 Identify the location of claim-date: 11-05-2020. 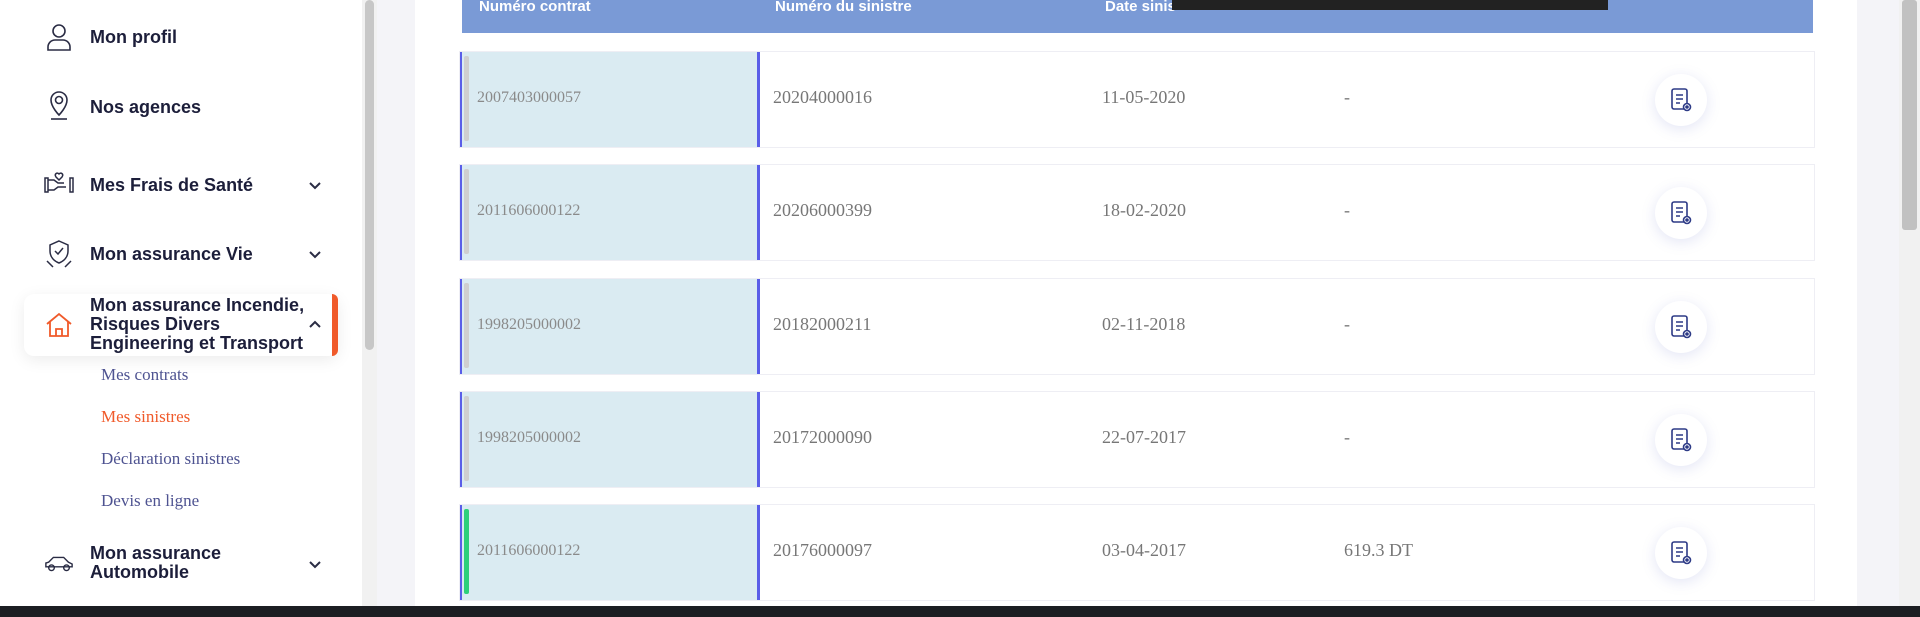
(1144, 97).